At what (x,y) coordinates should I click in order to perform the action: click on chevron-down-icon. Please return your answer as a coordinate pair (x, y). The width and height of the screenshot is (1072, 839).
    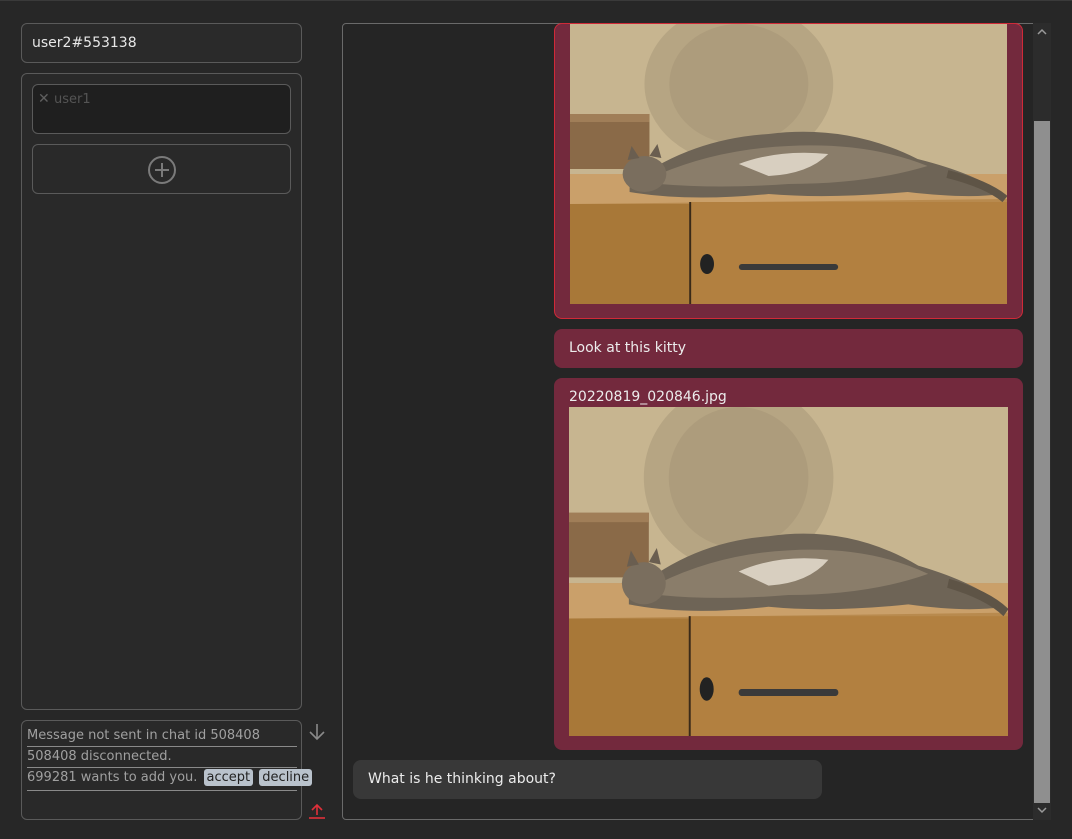
    Looking at the image, I should click on (1042, 810).